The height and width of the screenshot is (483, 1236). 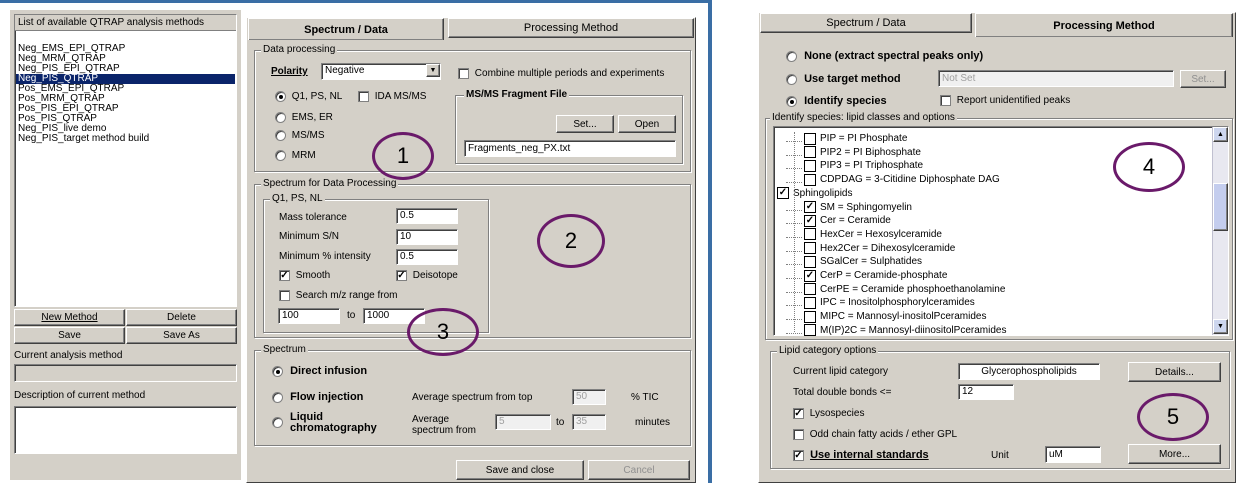 I want to click on description-field, so click(x=125, y=430).